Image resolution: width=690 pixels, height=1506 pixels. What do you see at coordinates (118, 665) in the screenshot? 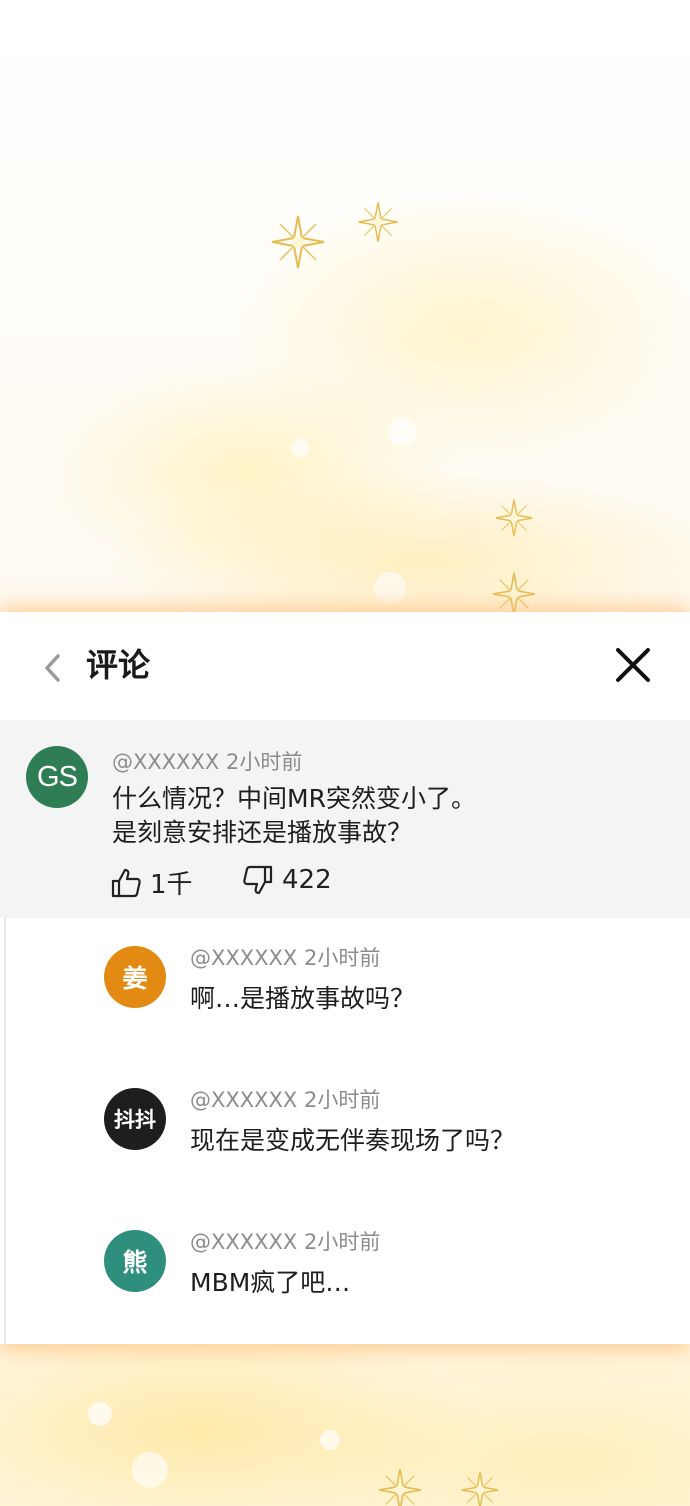
I see `panel-title: 评论` at bounding box center [118, 665].